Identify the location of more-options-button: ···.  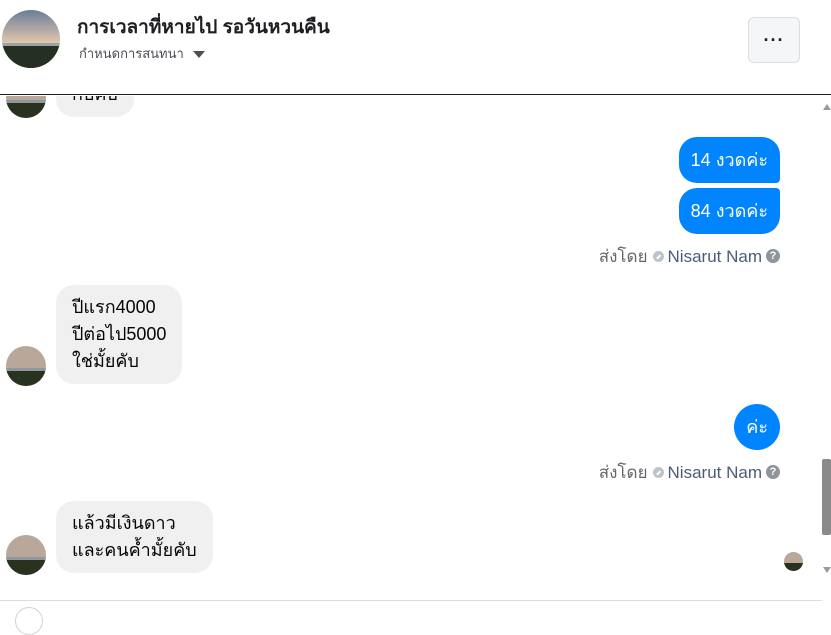
(774, 40).